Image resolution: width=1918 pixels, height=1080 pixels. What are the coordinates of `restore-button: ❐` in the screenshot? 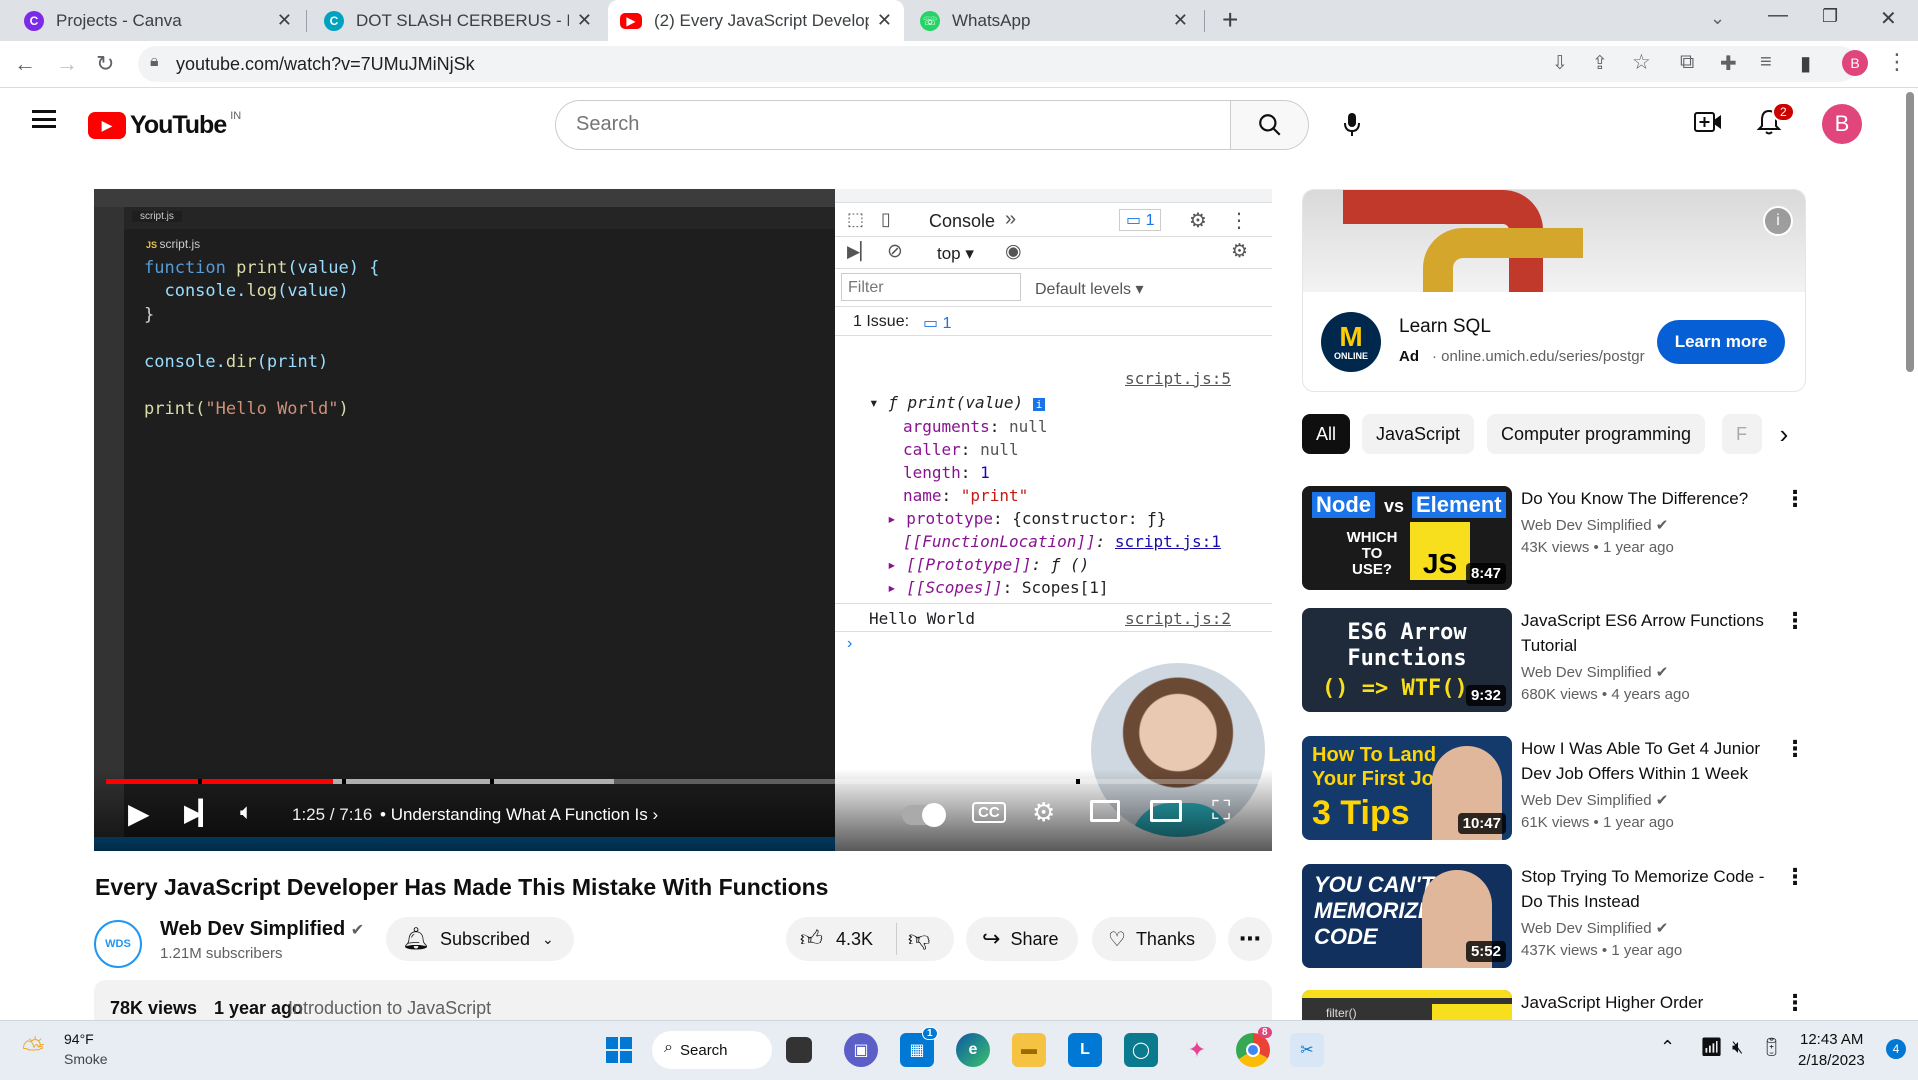 It's located at (1830, 16).